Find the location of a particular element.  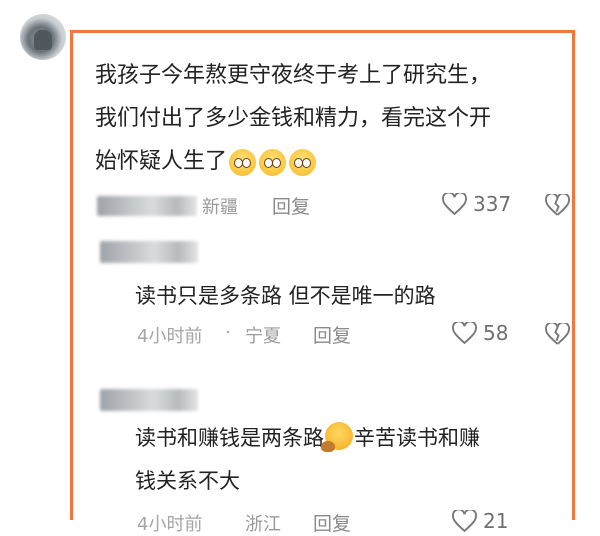

reply-text-segment: 读书和赚钱是两条路 is located at coordinates (229, 438).